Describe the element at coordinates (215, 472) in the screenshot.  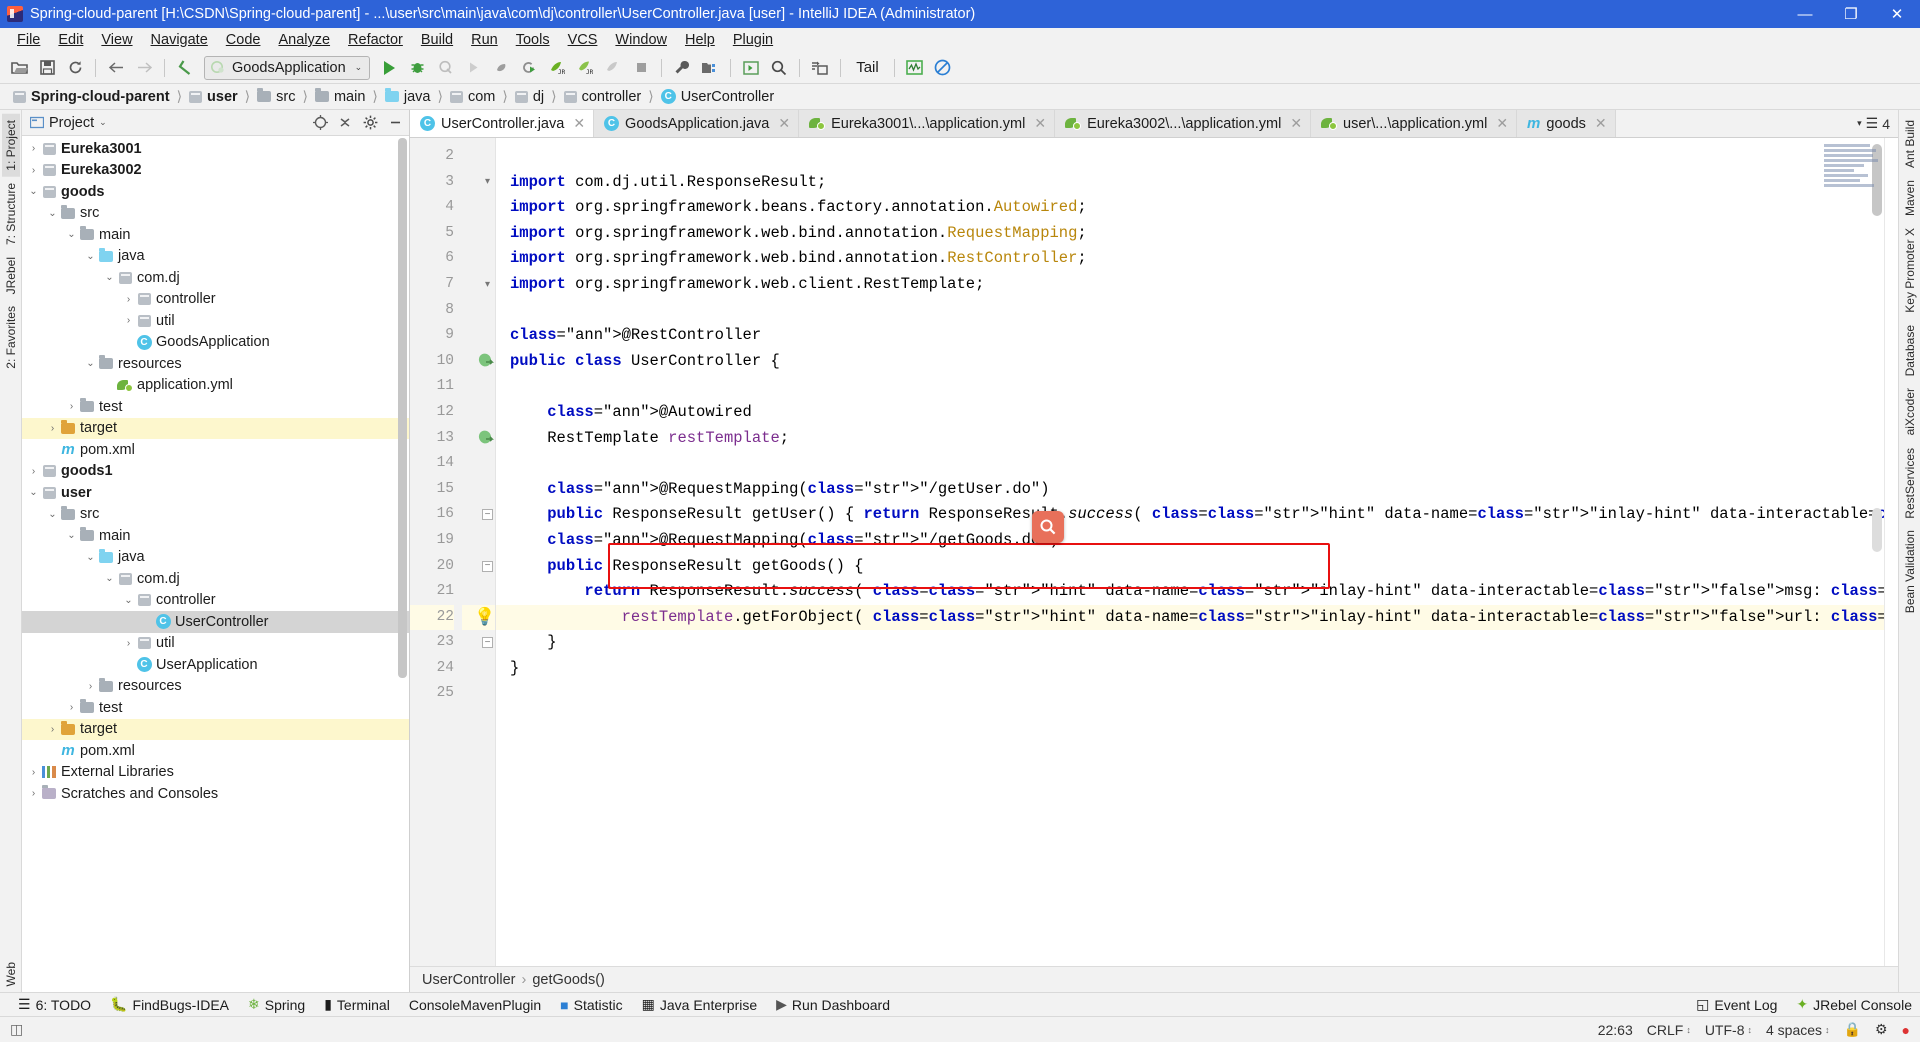
I see `tree-item: › goods1` at that location.